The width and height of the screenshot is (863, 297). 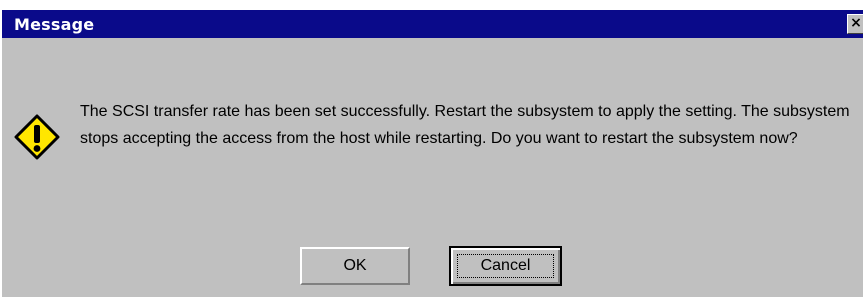 I want to click on cancel-button: Cancel, so click(x=505, y=266).